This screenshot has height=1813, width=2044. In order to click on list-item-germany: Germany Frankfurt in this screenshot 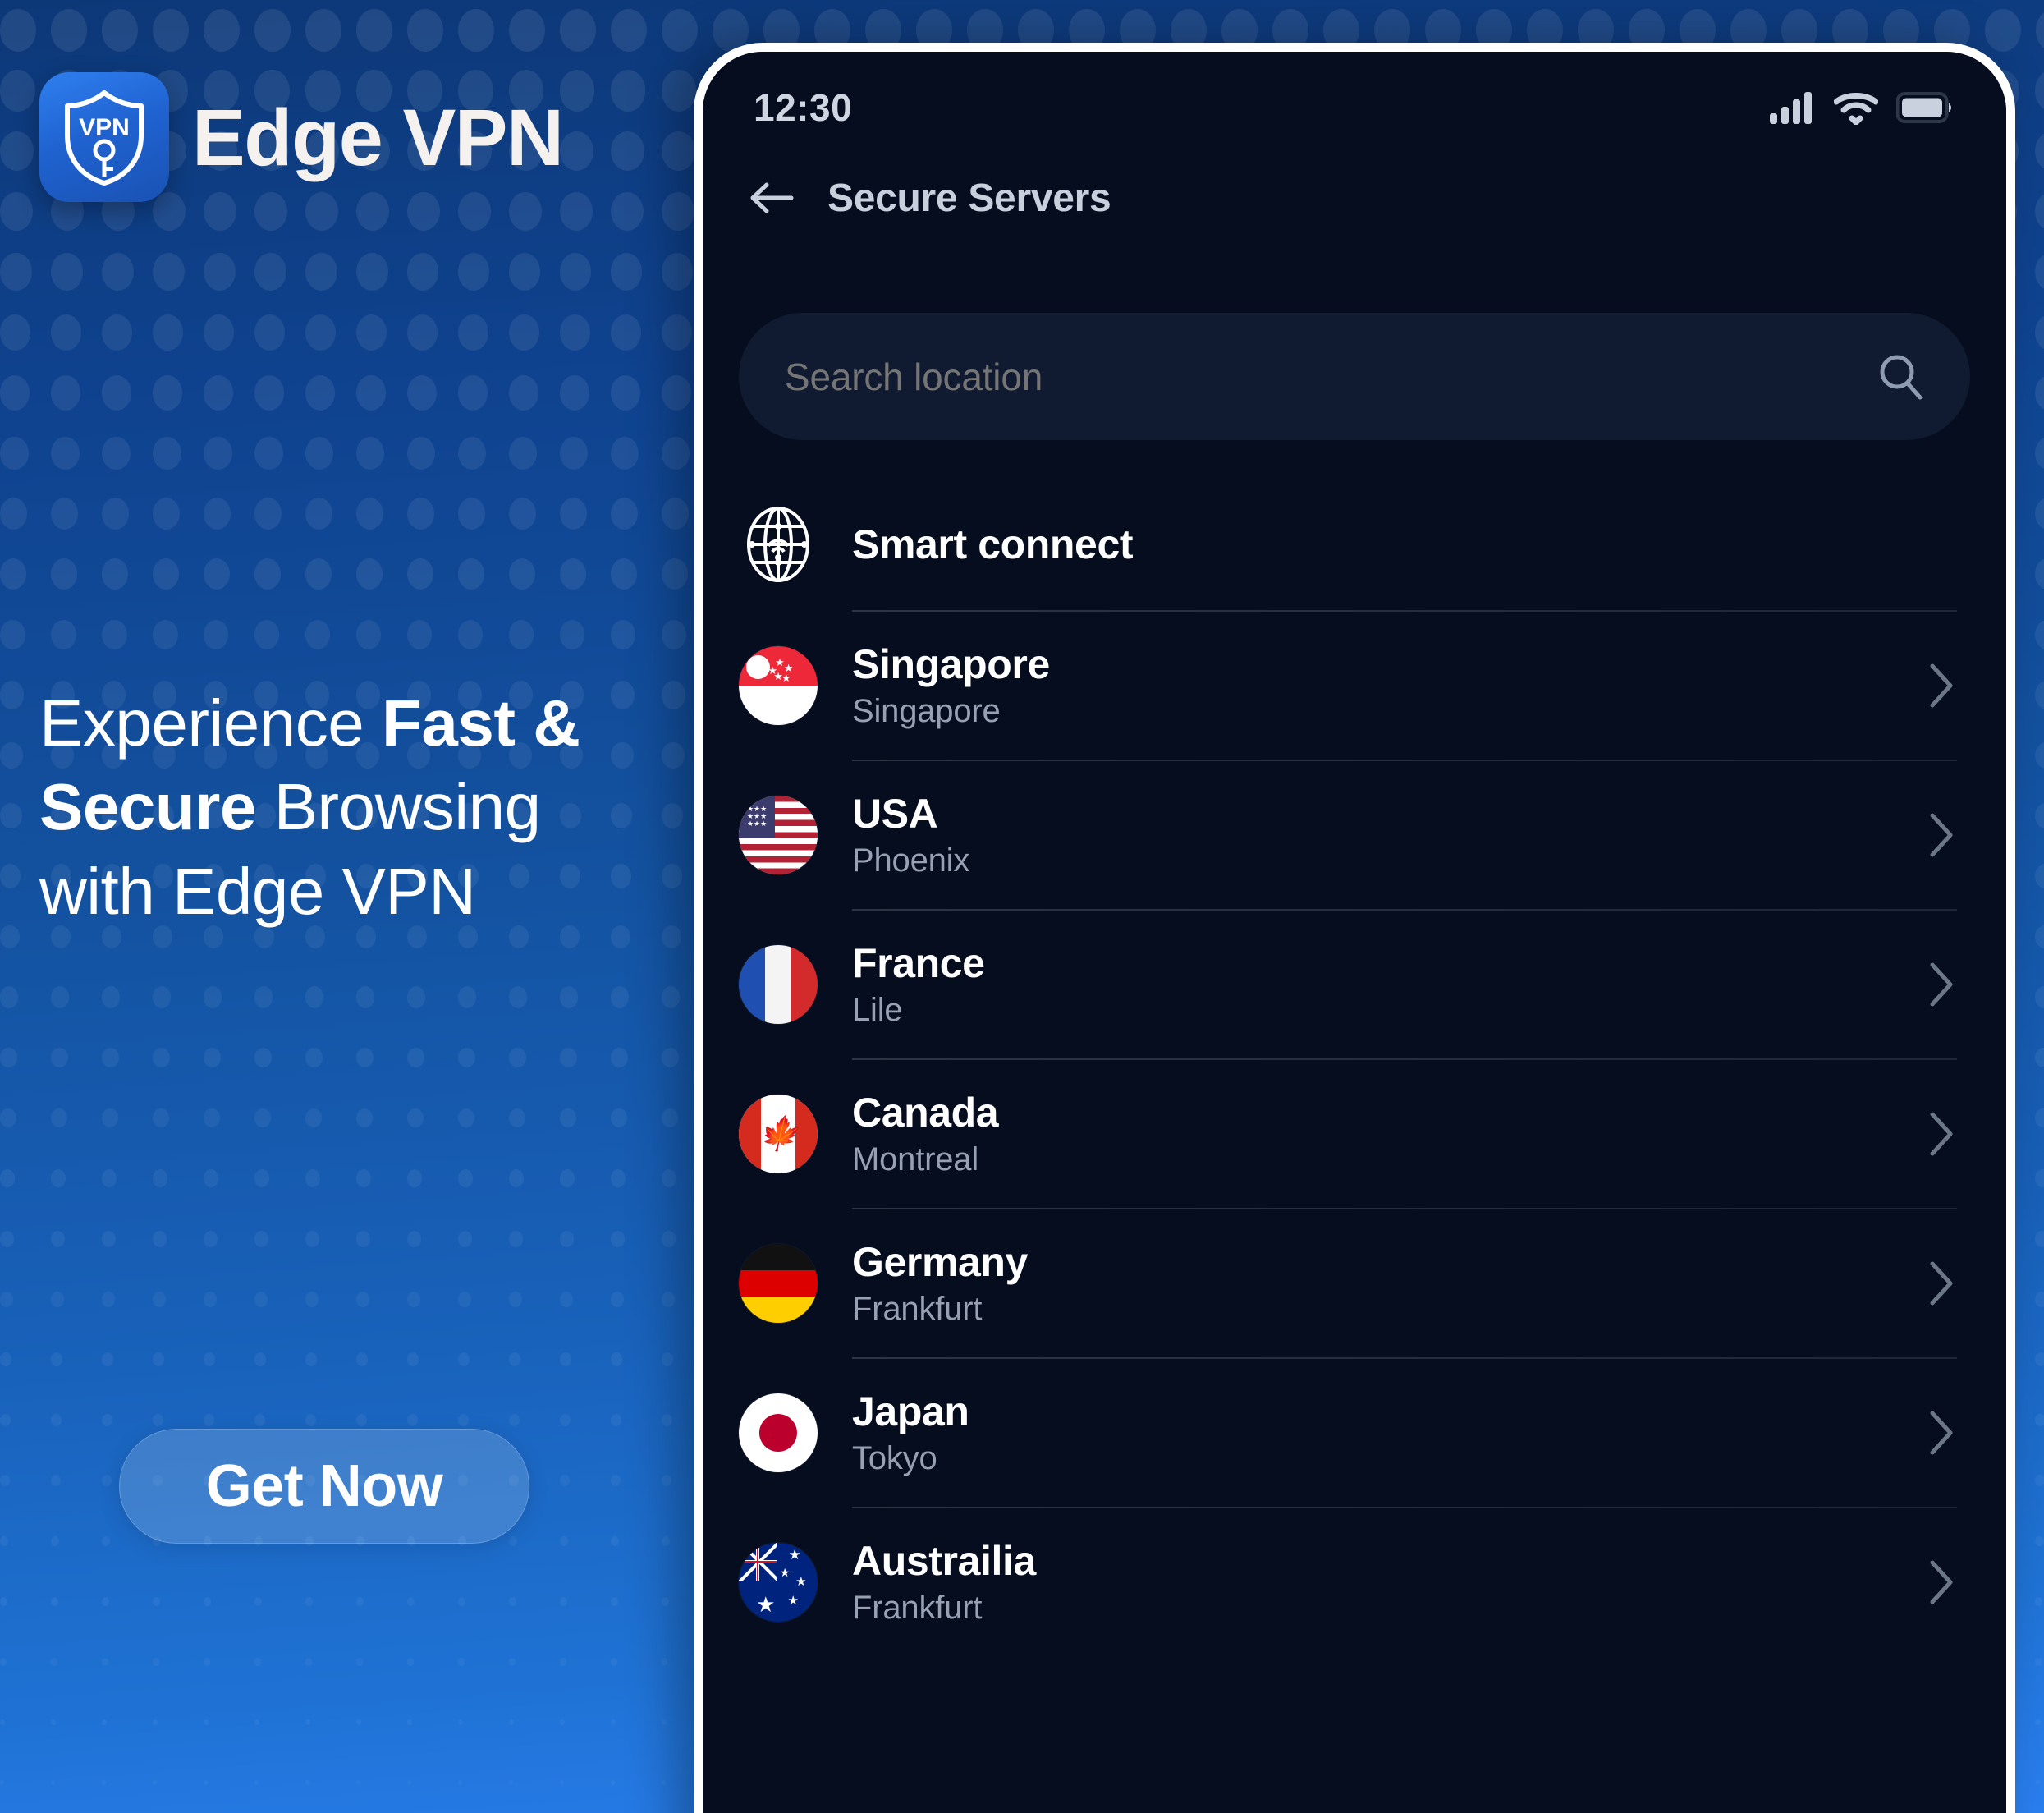, I will do `click(1354, 1283)`.